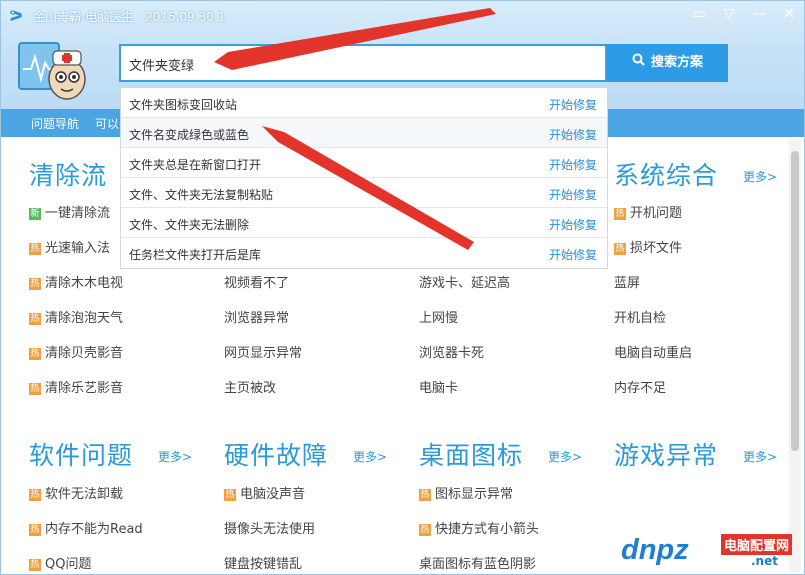 Image resolution: width=805 pixels, height=575 pixels. What do you see at coordinates (76, 316) in the screenshot?
I see `list-item: 热清除泡泡天气` at bounding box center [76, 316].